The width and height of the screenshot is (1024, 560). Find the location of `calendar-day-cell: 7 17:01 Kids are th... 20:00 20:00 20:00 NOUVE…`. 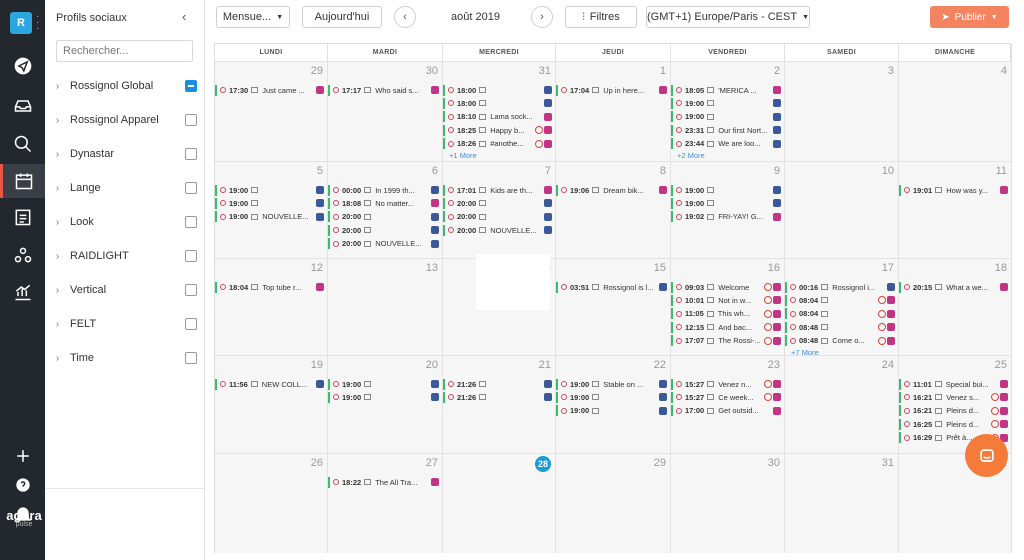

calendar-day-cell: 7 17:01 Kids are th... 20:00 20:00 20:00 NOUVE… is located at coordinates (499, 209).